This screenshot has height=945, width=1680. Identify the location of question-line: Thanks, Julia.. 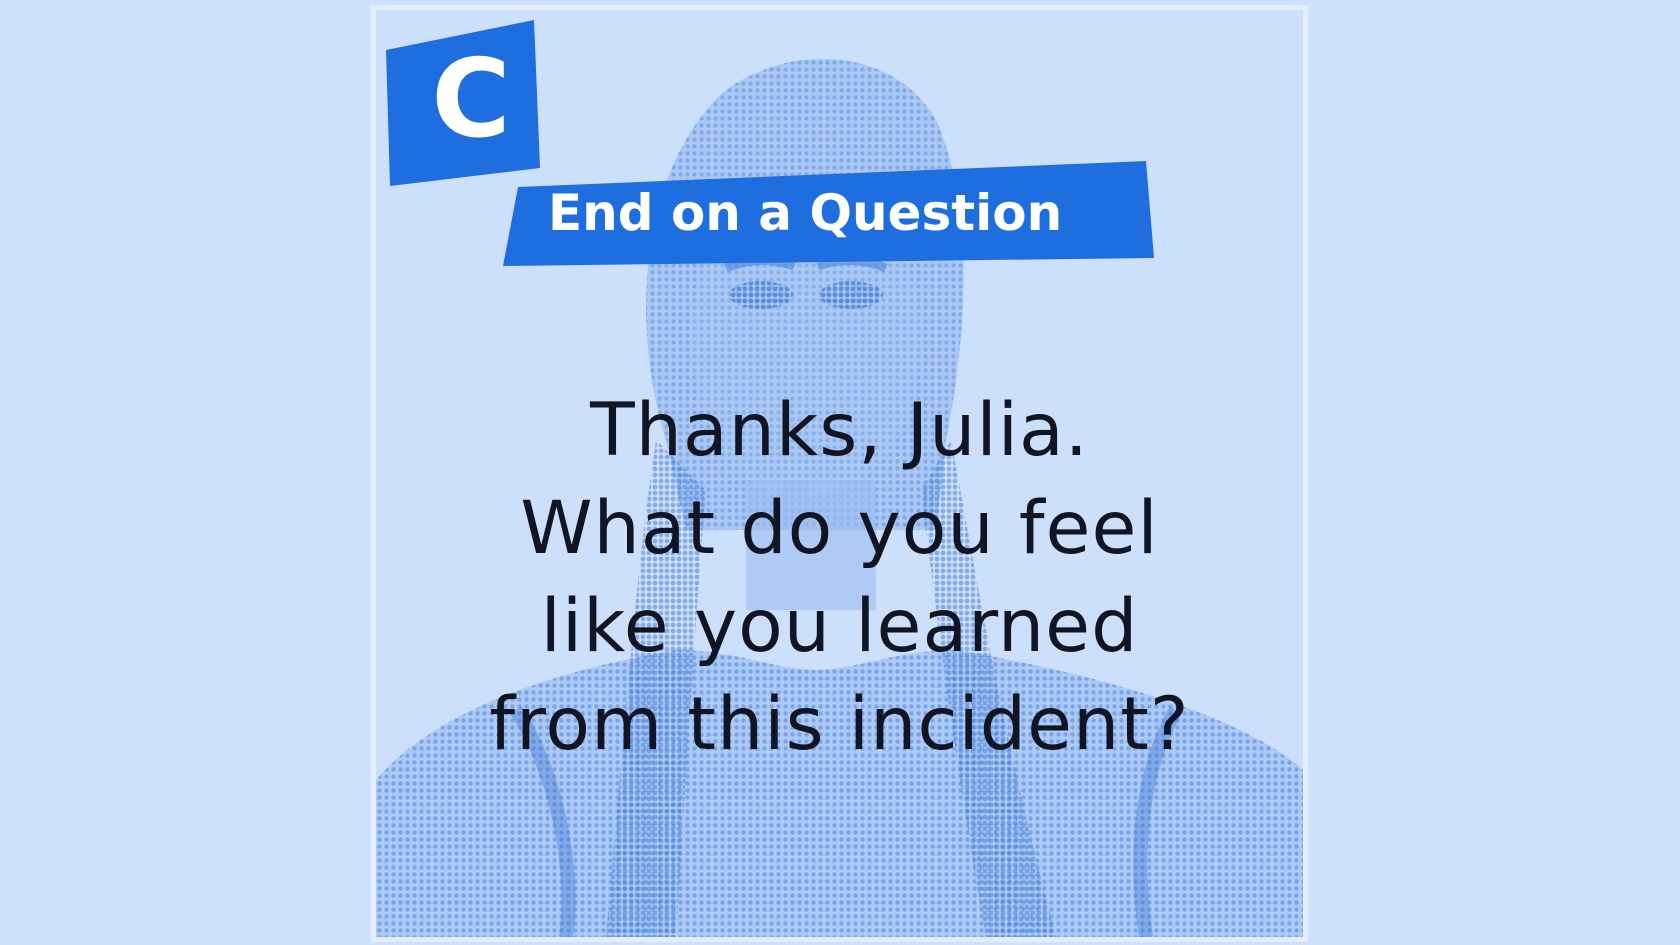
(839, 430).